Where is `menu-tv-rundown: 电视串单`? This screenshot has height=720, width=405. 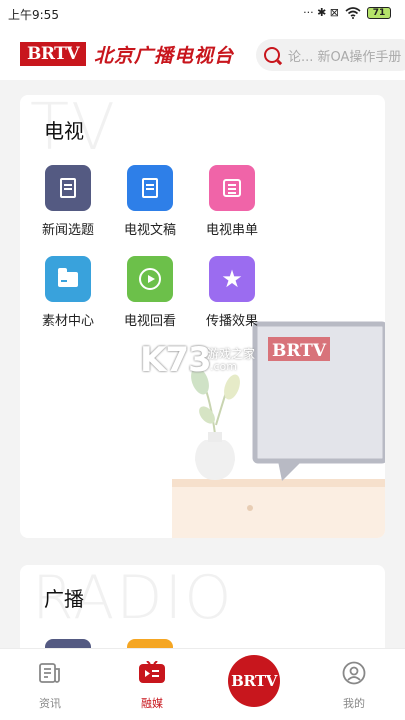 menu-tv-rundown: 电视串单 is located at coordinates (232, 201).